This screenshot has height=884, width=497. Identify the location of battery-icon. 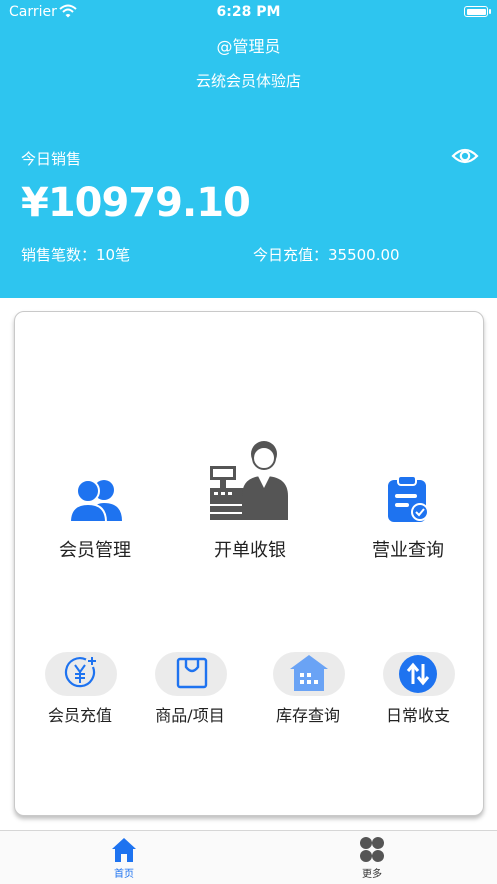
(477, 11).